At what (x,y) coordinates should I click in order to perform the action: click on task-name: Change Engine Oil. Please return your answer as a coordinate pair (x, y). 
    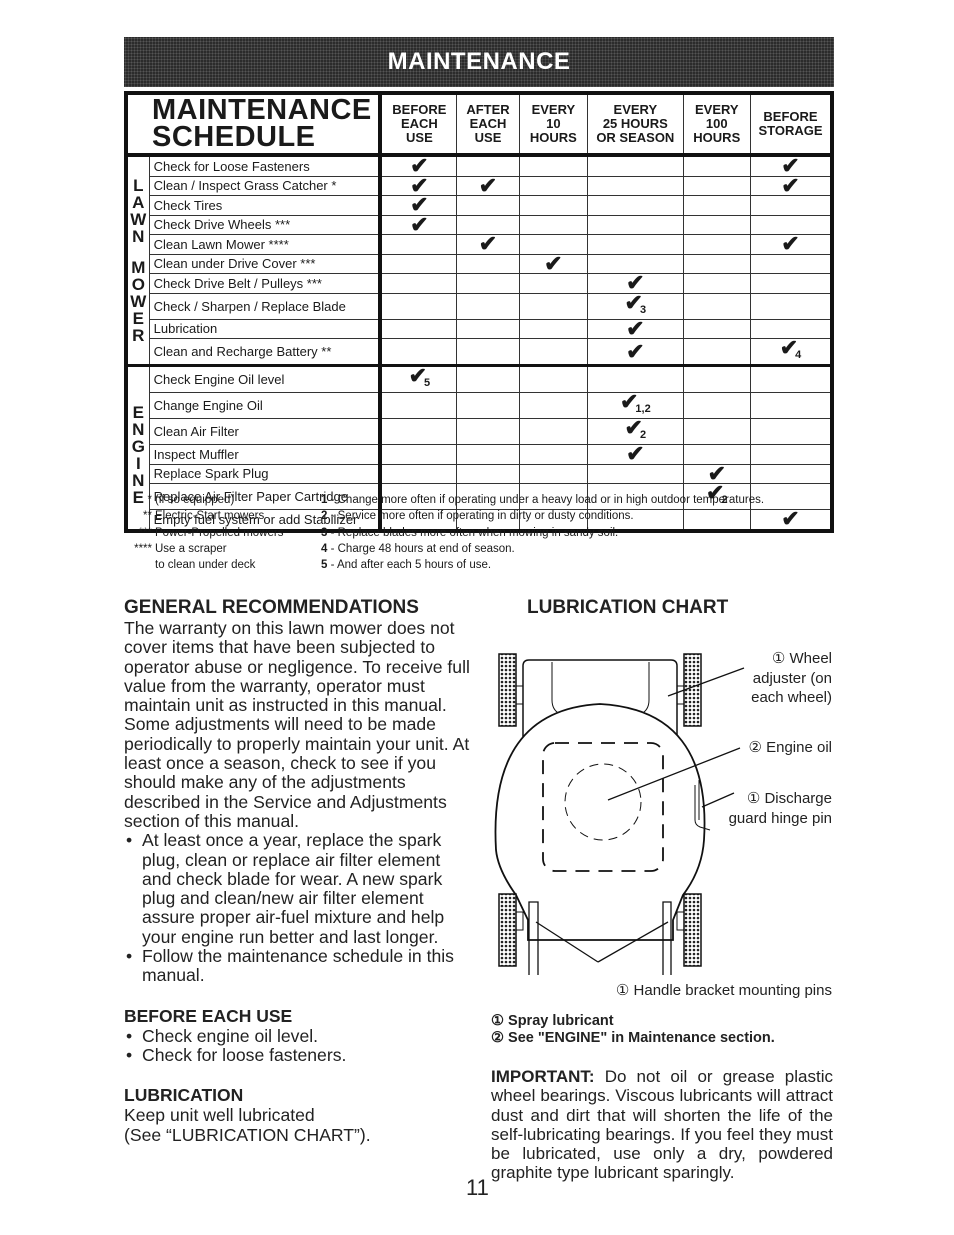
    Looking at the image, I should click on (265, 405).